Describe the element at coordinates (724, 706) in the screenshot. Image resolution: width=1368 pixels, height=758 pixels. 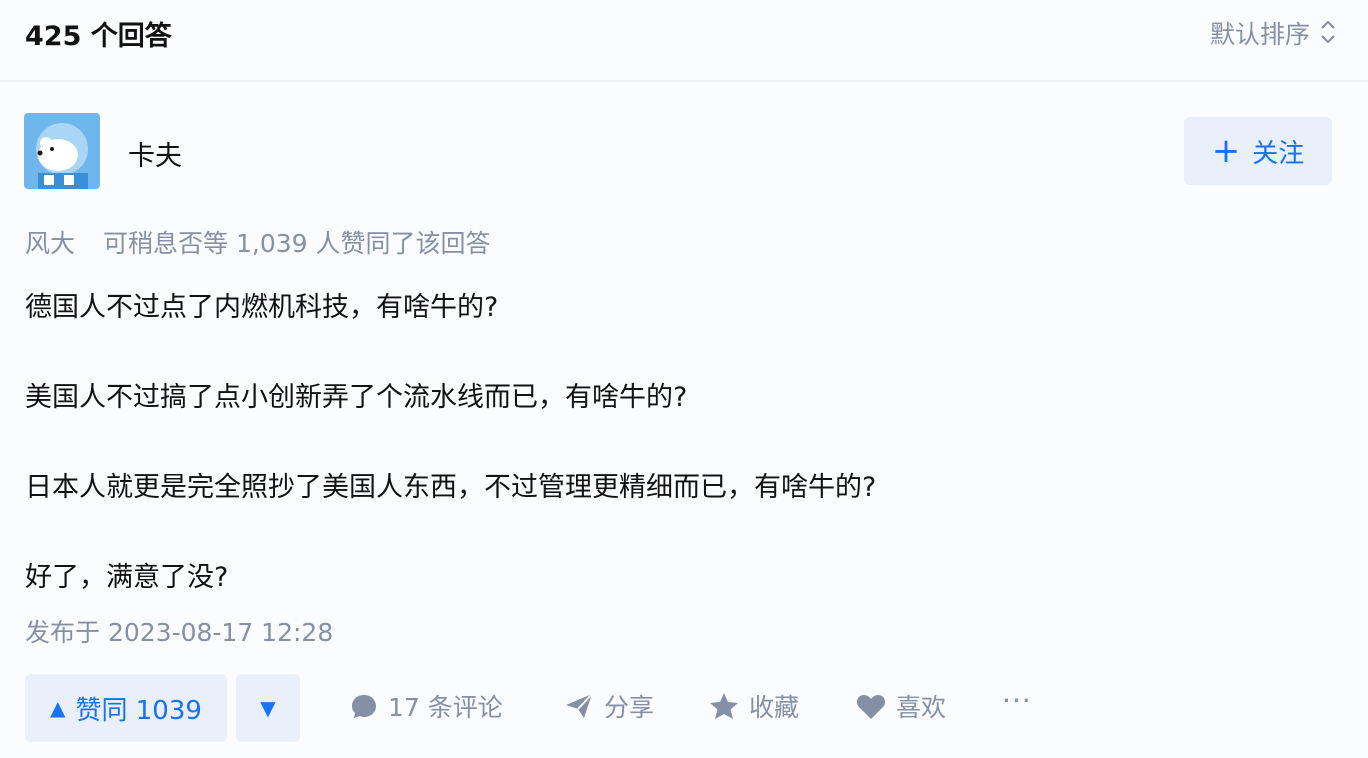
I see `star-icon` at that location.